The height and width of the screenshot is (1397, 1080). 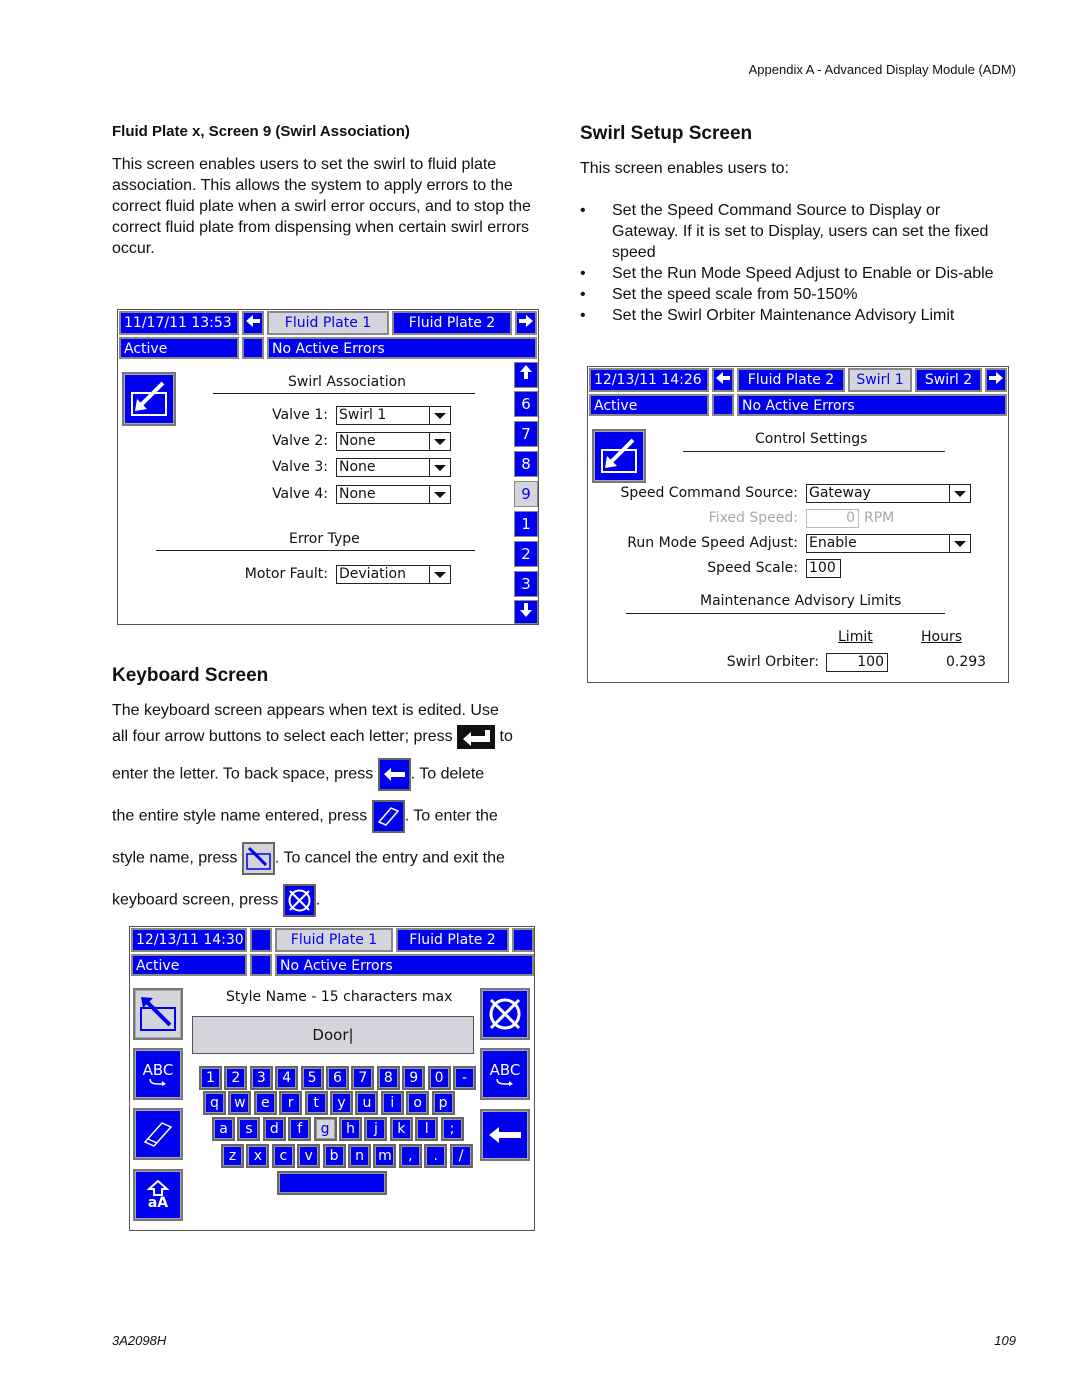 I want to click on key-0: 0, so click(x=439, y=1078).